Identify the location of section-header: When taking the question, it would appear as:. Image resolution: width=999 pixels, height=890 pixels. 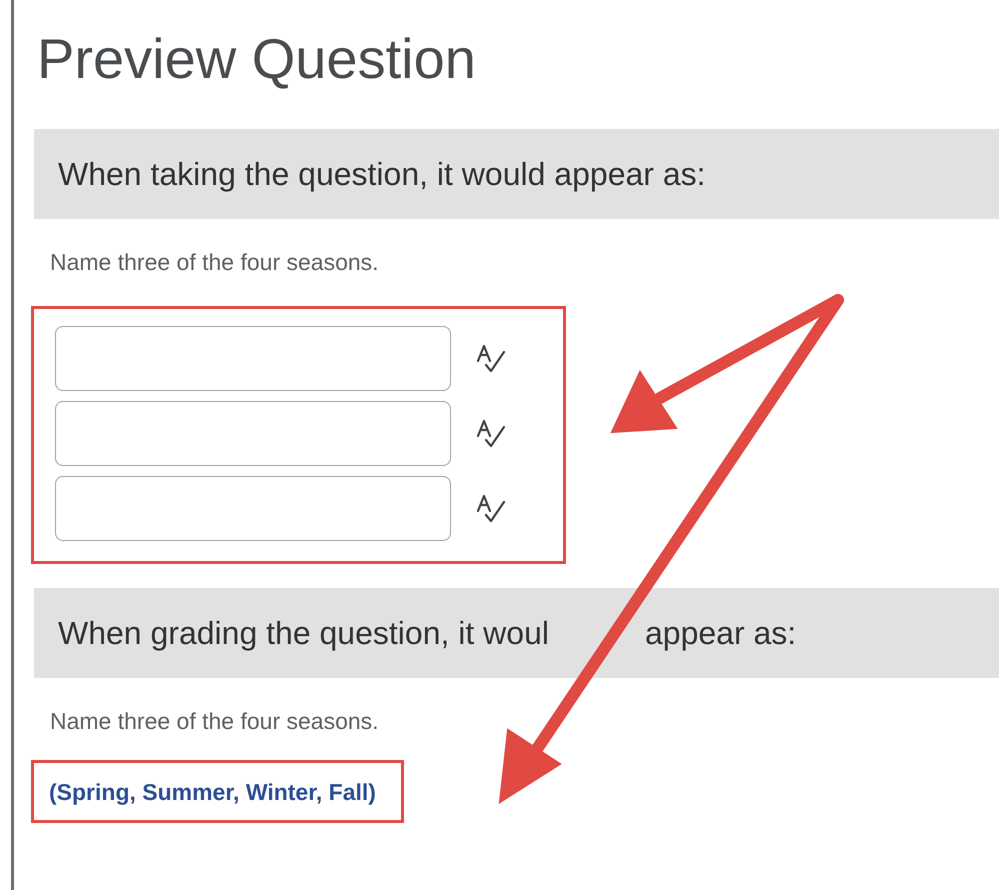
(382, 174).